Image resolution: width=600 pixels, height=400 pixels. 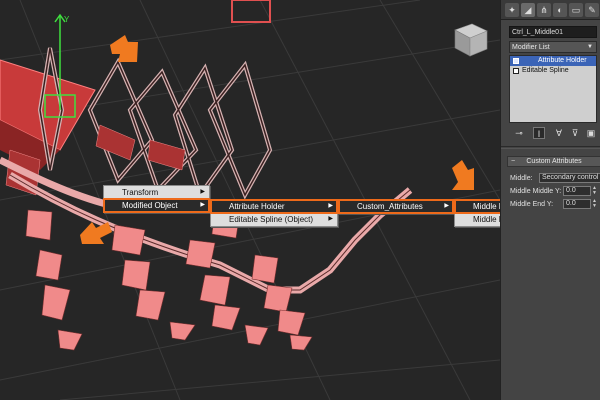 I want to click on show-end-result-icon: I, so click(x=539, y=133).